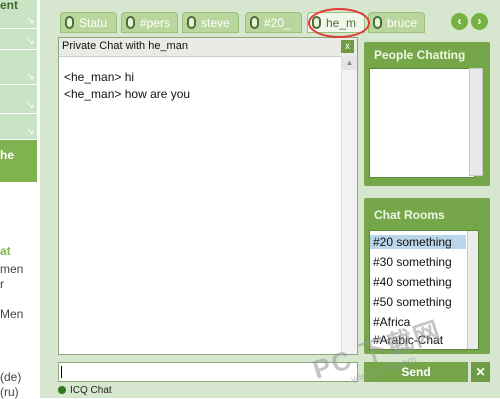 The image size is (500, 399). Describe the element at coordinates (2, 284) in the screenshot. I see `sidebar-text: r` at that location.